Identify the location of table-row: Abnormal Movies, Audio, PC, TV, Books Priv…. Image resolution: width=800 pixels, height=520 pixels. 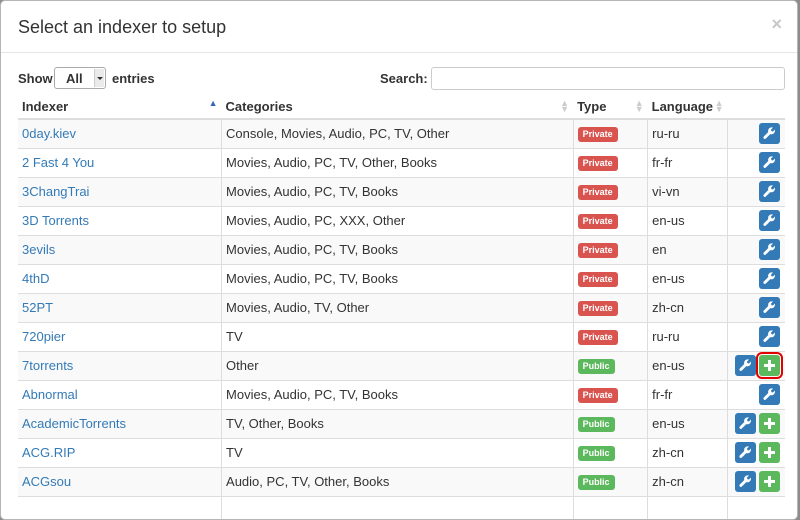
(401, 394).